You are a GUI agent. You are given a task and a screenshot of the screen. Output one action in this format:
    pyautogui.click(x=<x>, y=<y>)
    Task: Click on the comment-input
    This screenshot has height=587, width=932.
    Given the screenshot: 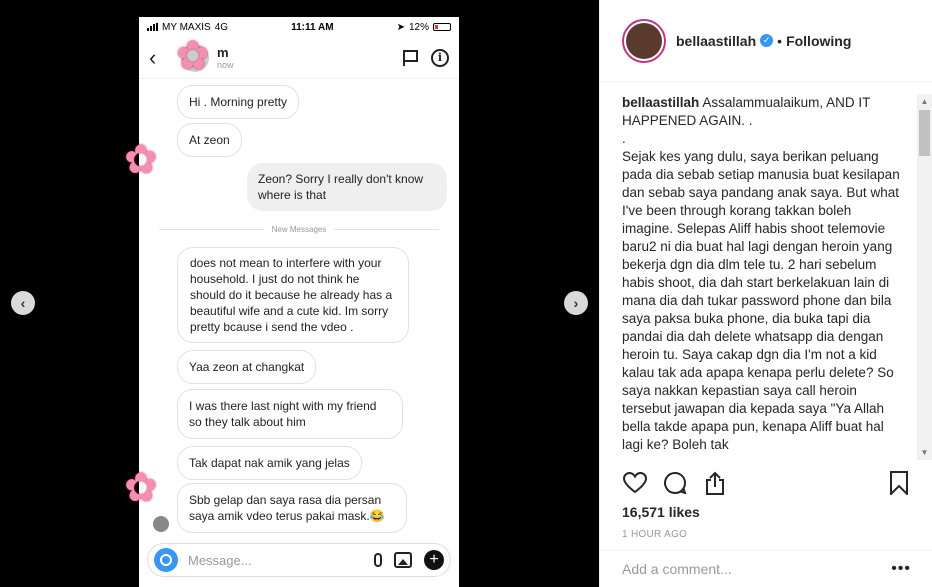 What is the action you would take?
    pyautogui.click(x=757, y=569)
    